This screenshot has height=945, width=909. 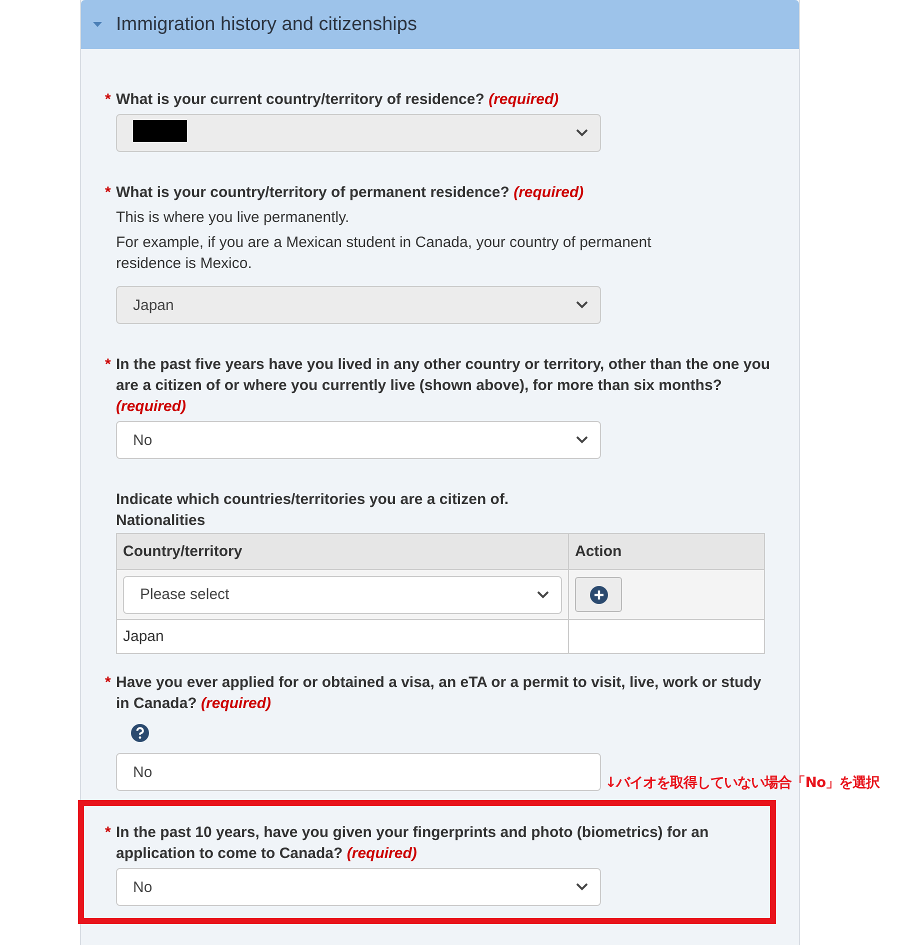 What do you see at coordinates (433, 693) in the screenshot?
I see `question-label: * Have you ever applied for or obtained a visa, an eTA or a permit to visit, live, work or study in Canada? (required)` at bounding box center [433, 693].